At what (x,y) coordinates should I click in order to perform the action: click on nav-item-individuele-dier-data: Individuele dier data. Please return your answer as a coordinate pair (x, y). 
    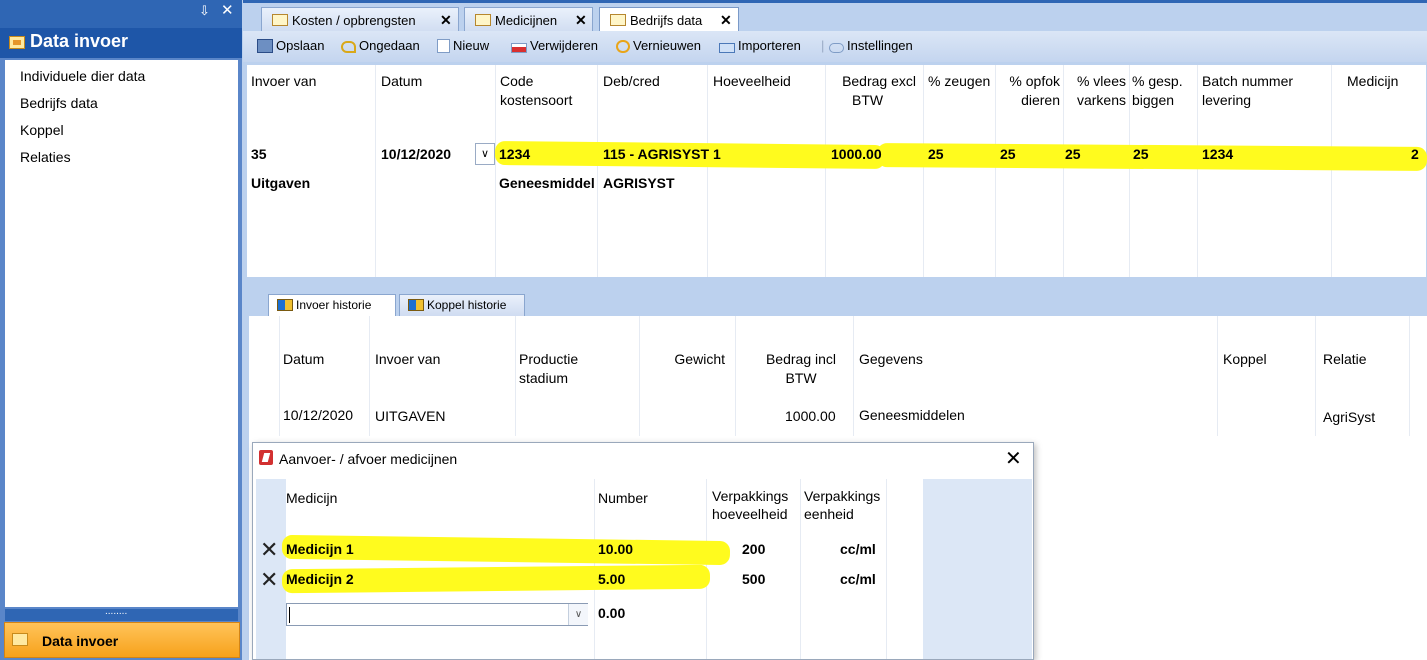
    Looking at the image, I should click on (82, 76).